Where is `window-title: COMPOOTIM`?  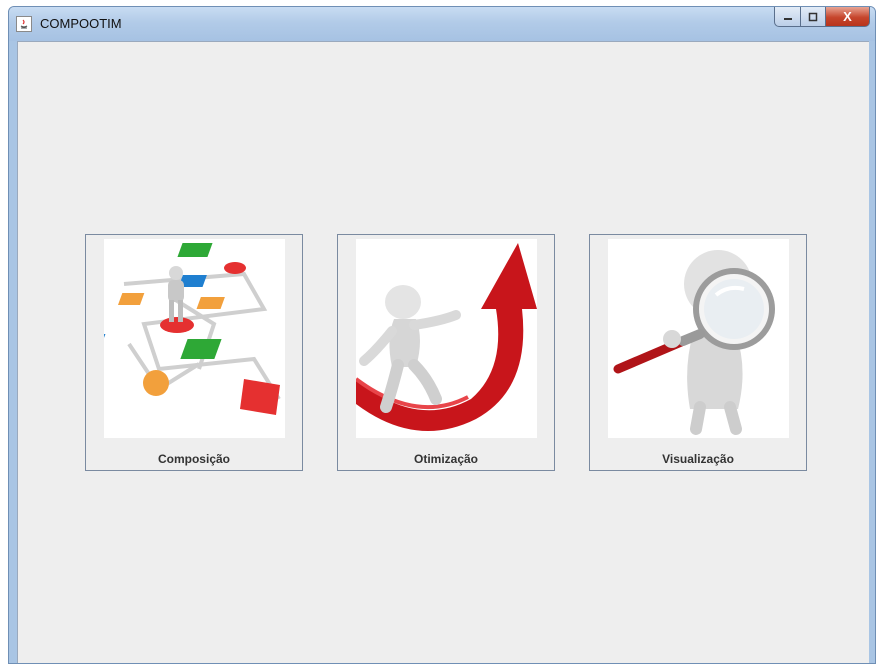
window-title: COMPOOTIM is located at coordinates (81, 23).